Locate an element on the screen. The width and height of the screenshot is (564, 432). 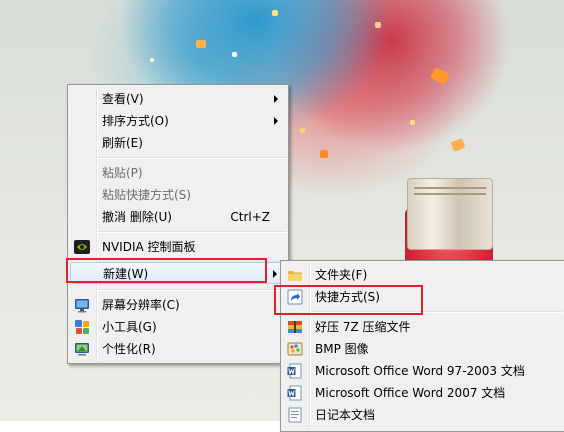
menu-item-screen-resolution: 屏幕分辨率(C) is located at coordinates (178, 305).